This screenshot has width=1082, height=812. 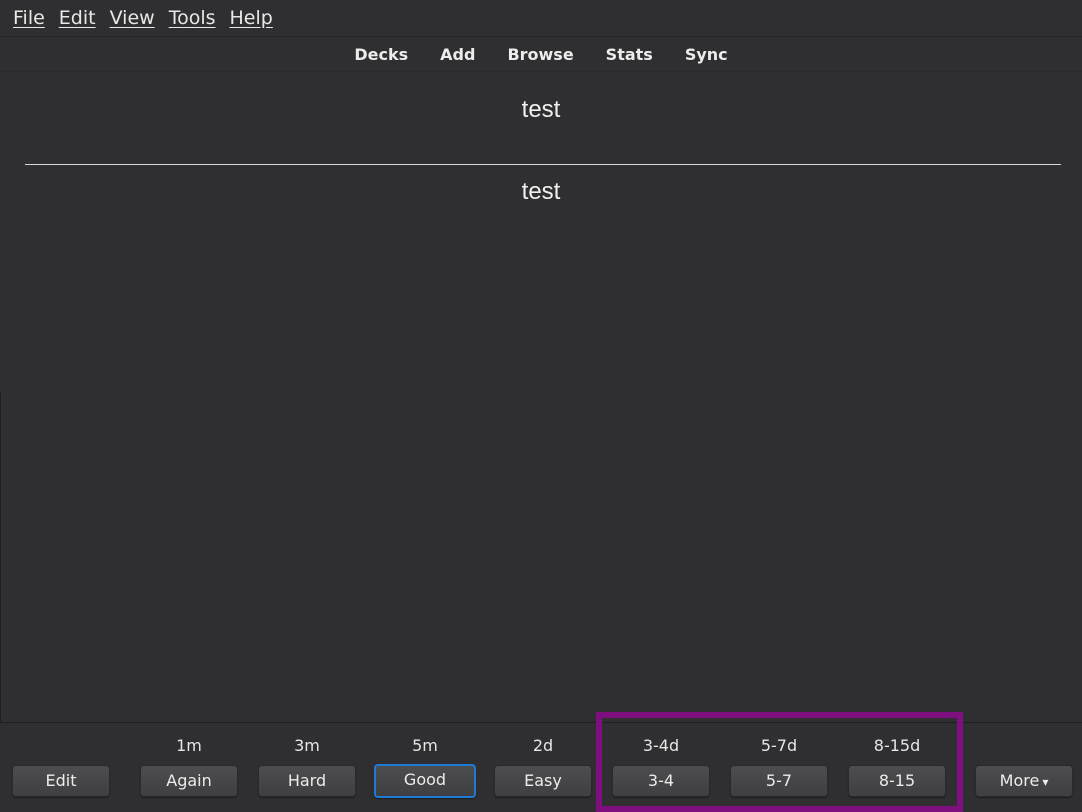 What do you see at coordinates (897, 781) in the screenshot?
I see `custom-8-15-button: 8-15` at bounding box center [897, 781].